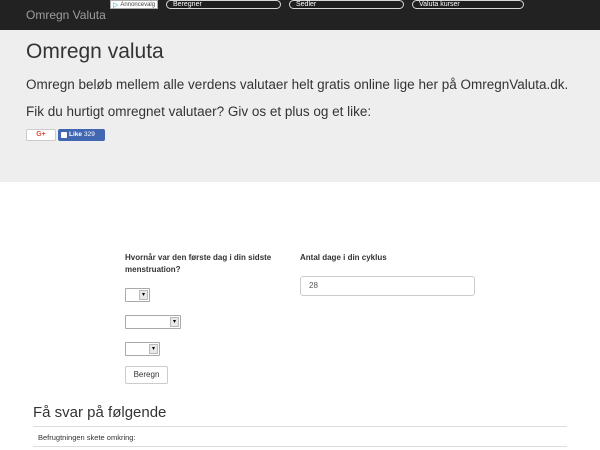 The height and width of the screenshot is (450, 600). I want to click on results-divider-top, so click(300, 426).